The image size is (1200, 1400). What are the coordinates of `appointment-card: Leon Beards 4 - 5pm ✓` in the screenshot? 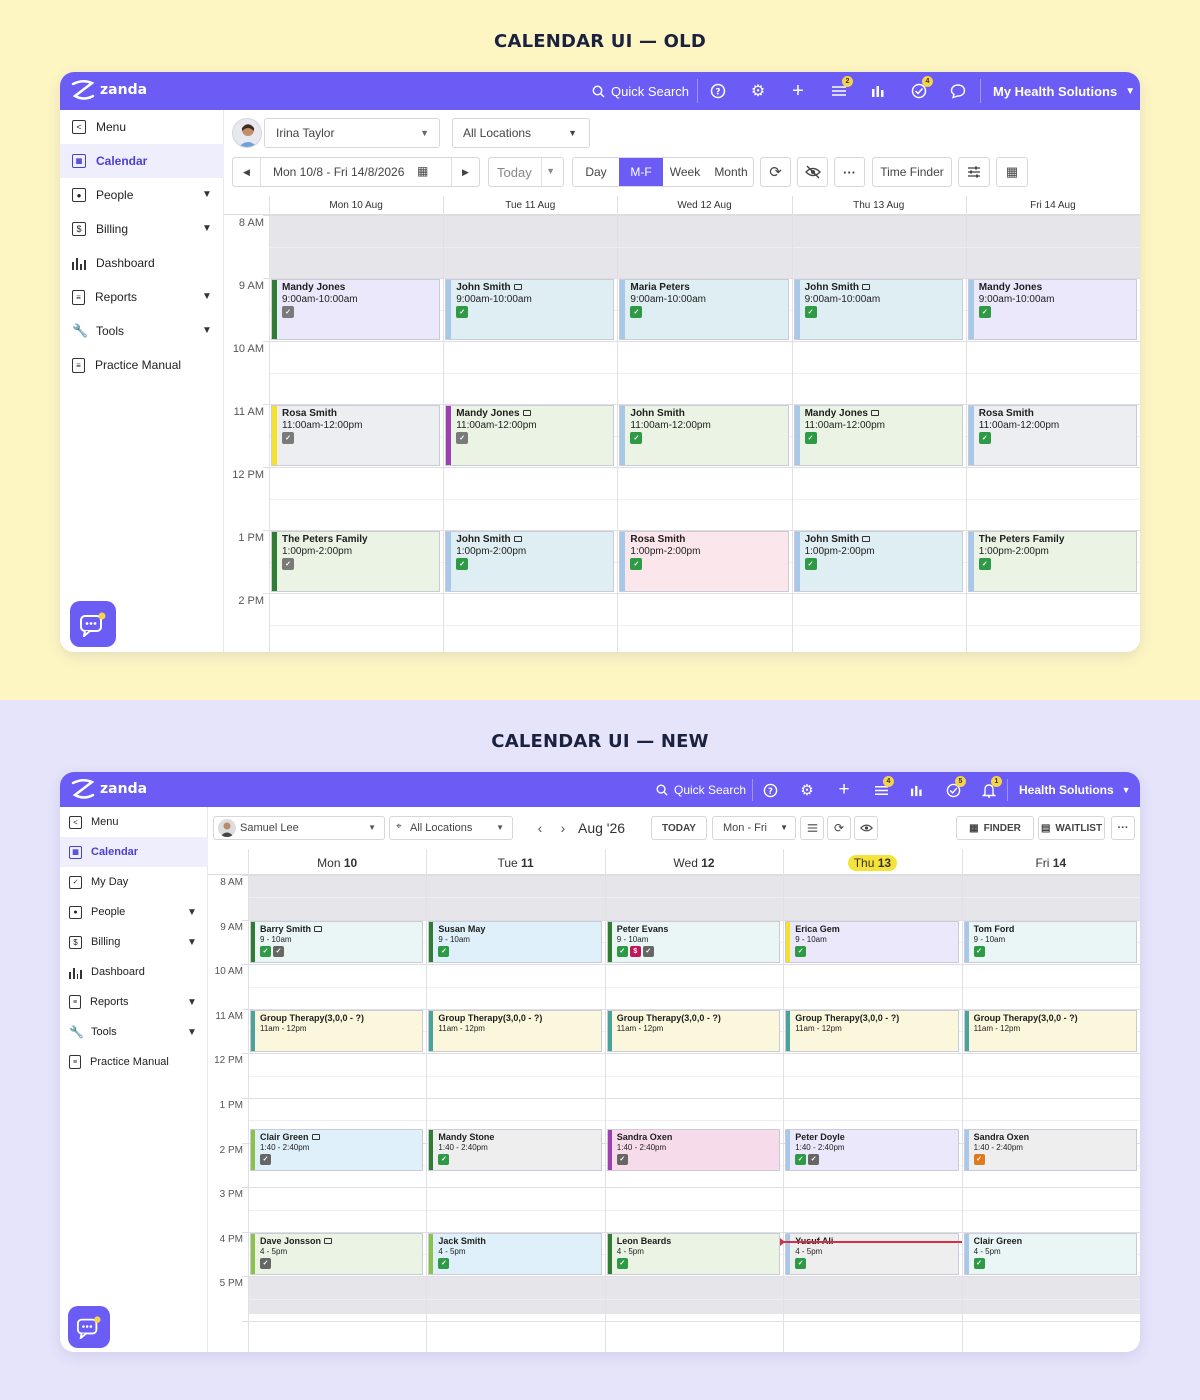 It's located at (693, 1254).